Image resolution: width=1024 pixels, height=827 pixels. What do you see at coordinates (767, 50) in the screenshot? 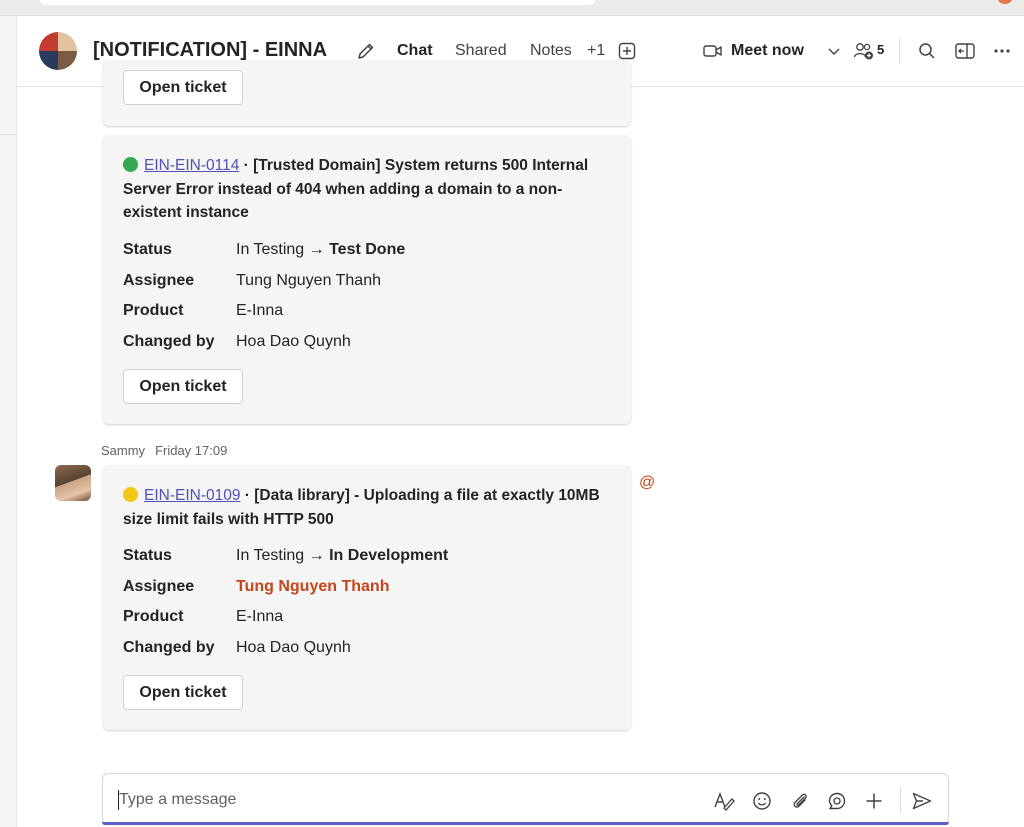
I see `meet-now-label: Meet now` at bounding box center [767, 50].